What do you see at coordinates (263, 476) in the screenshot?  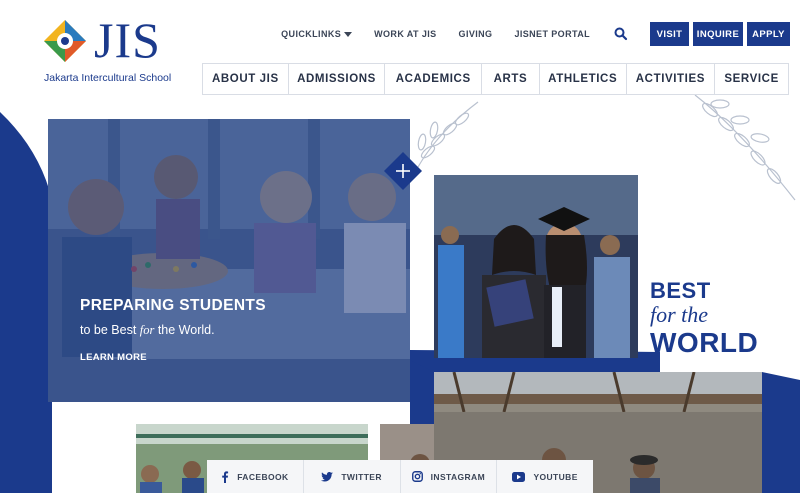 I see `facebook-label: FACEBOOK` at bounding box center [263, 476].